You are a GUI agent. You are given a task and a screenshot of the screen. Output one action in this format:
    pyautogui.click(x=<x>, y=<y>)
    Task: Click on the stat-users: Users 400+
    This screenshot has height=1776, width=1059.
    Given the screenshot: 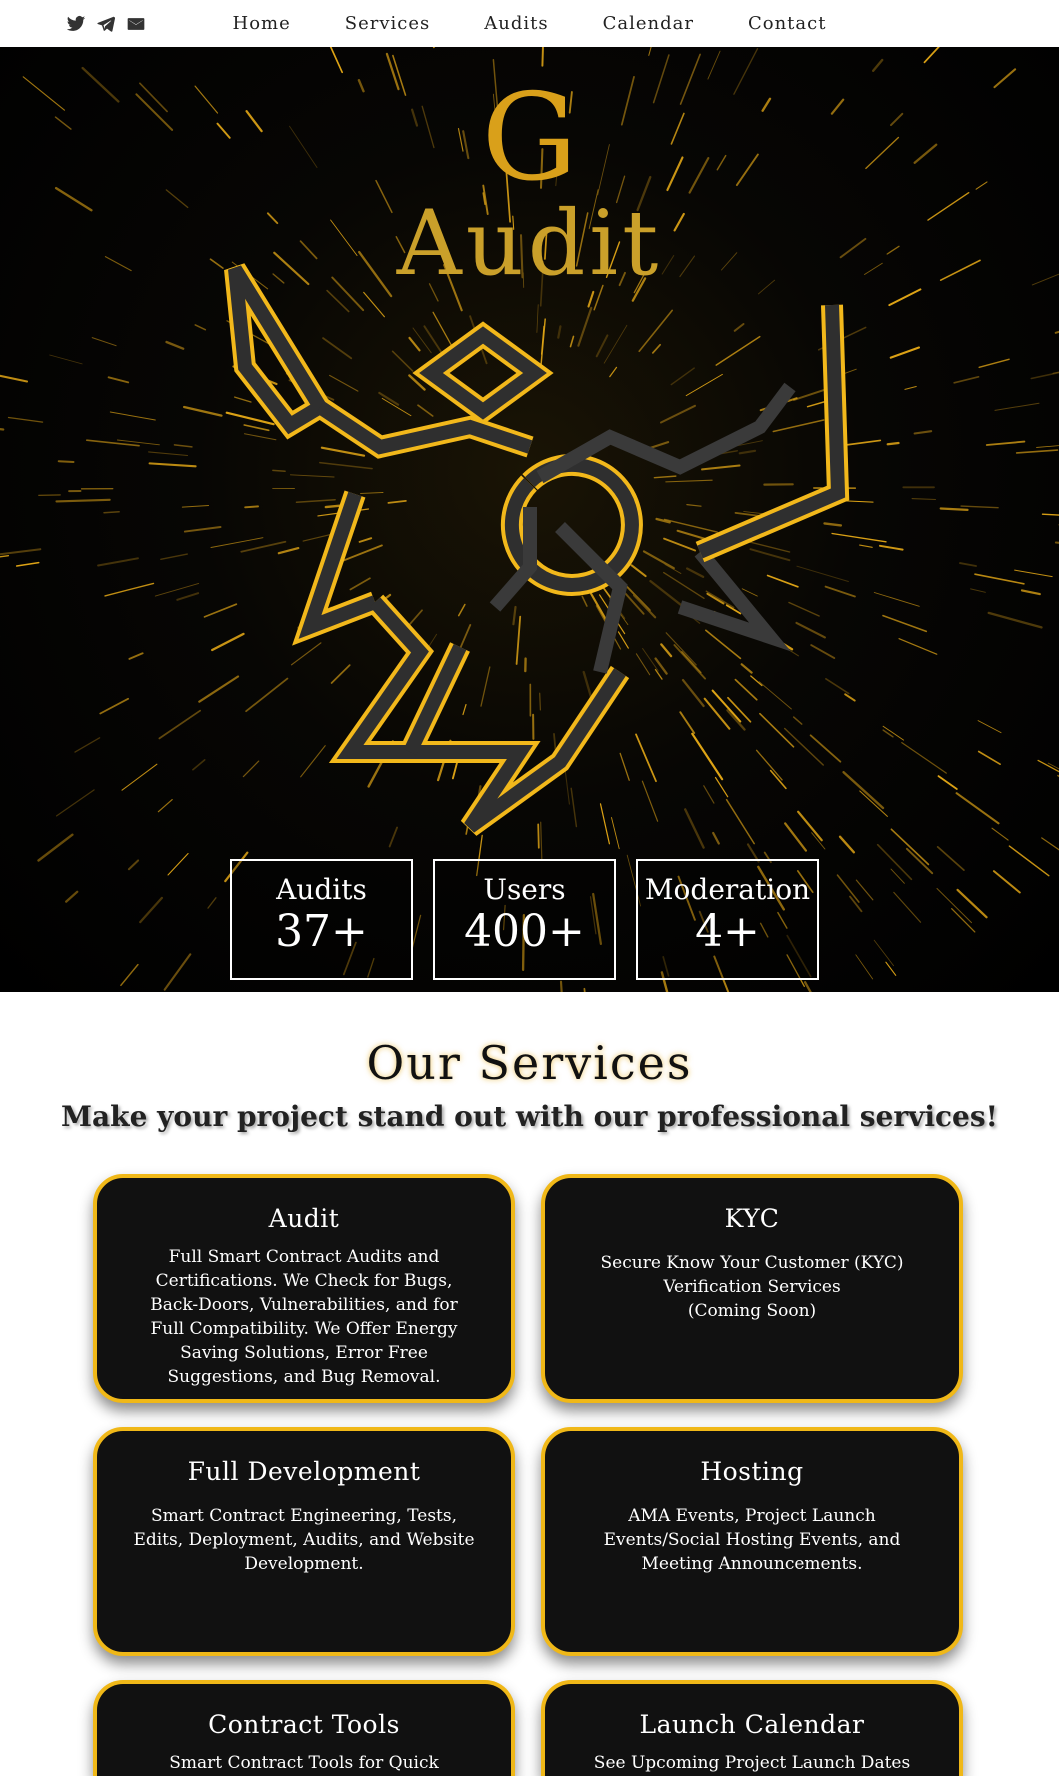 What is the action you would take?
    pyautogui.click(x=524, y=919)
    